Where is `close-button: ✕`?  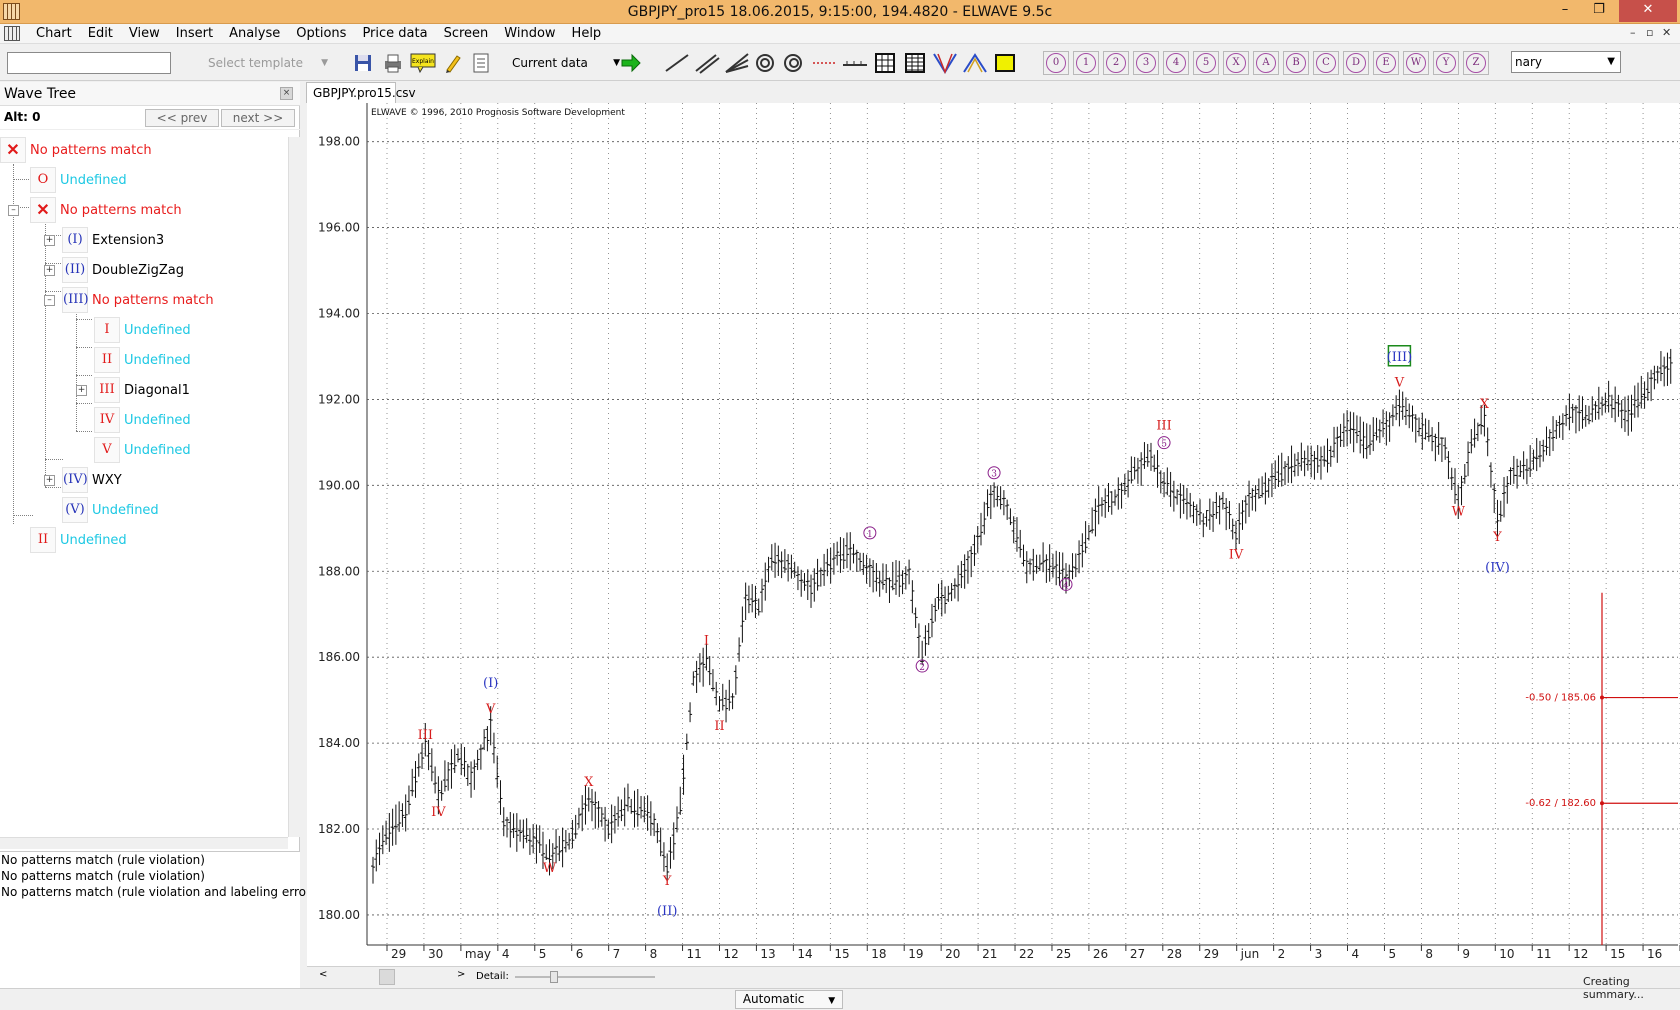
close-button: ✕ is located at coordinates (1648, 11).